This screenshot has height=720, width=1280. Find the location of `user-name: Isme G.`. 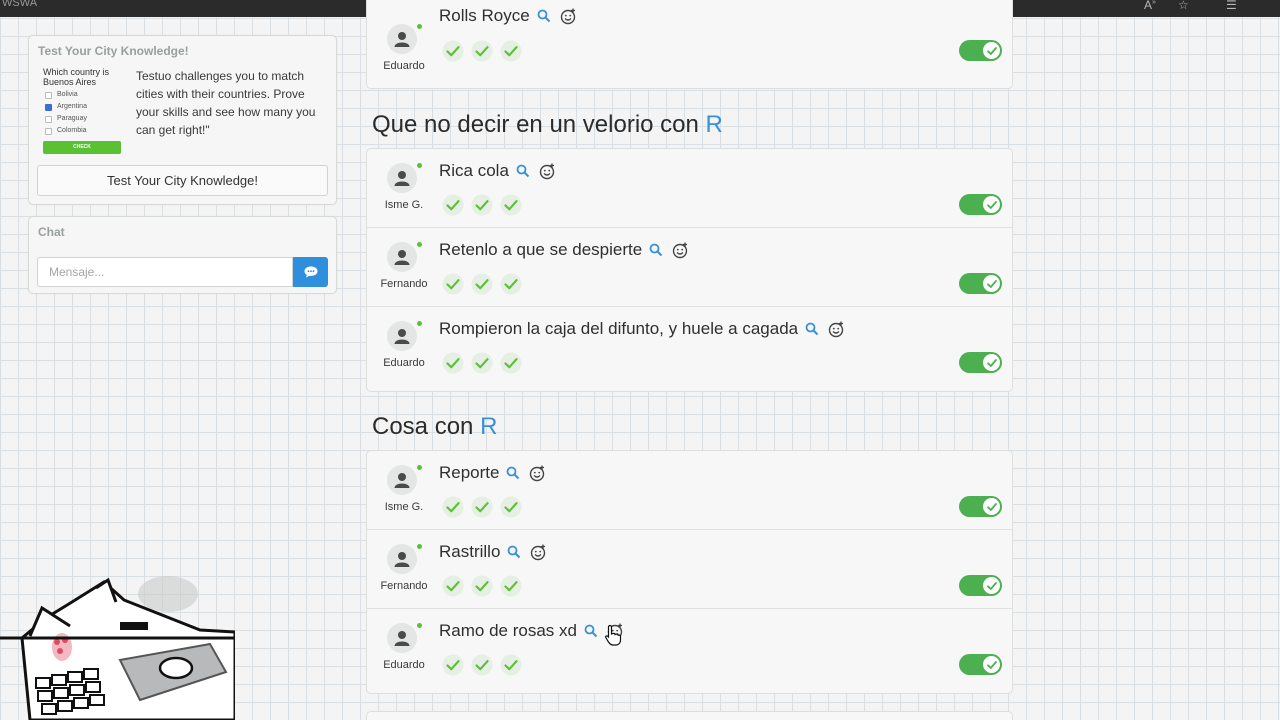

user-name: Isme G. is located at coordinates (404, 507).